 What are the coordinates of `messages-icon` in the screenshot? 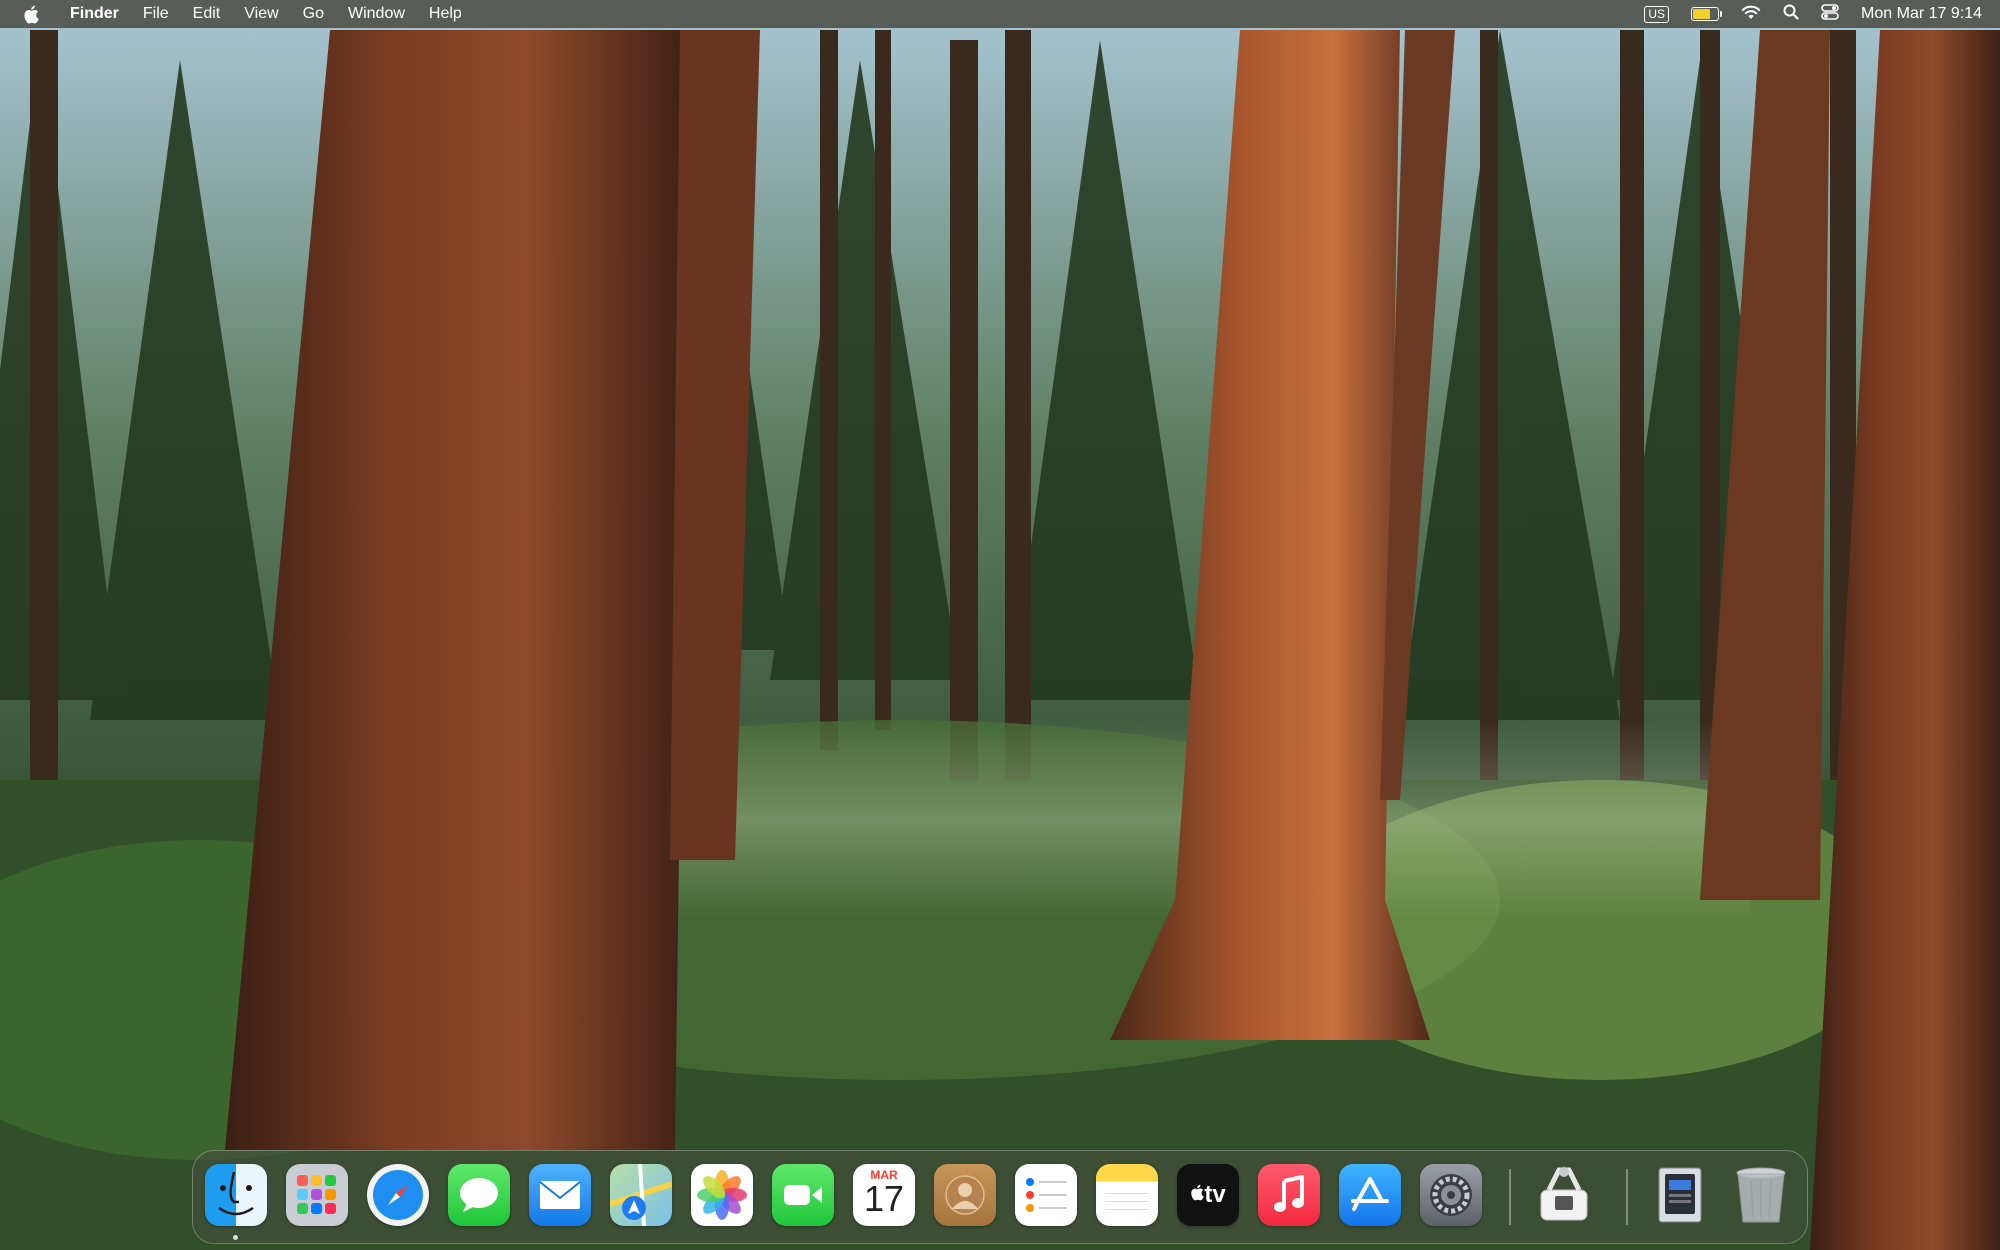 It's located at (479, 1195).